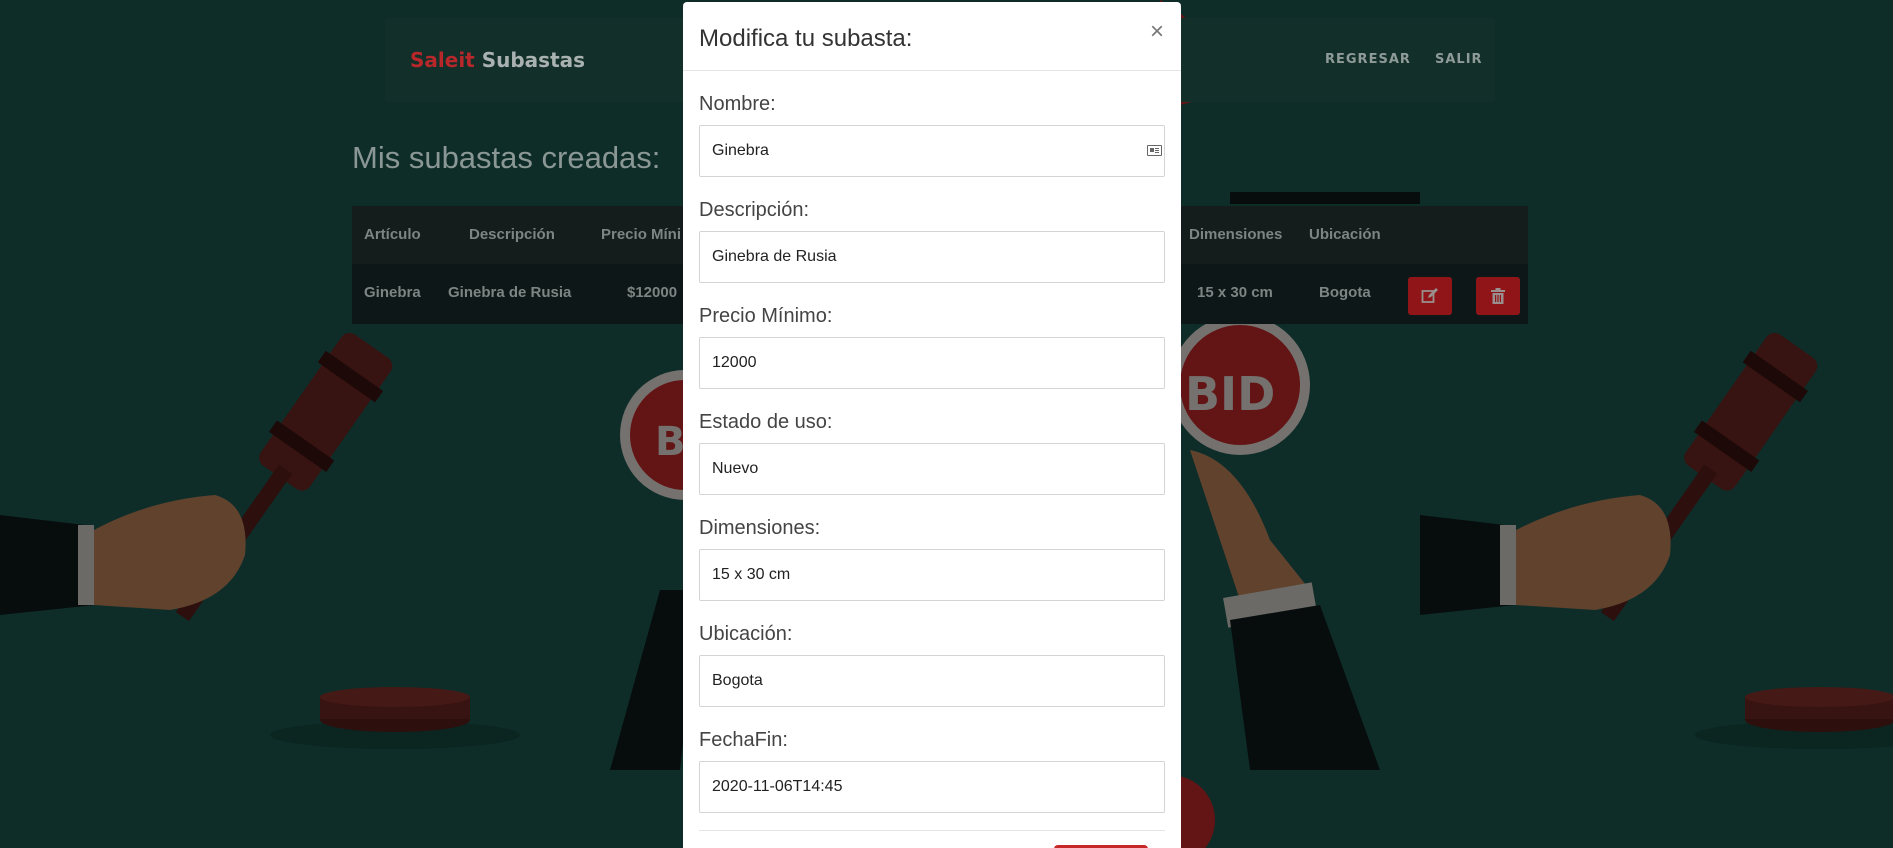 The height and width of the screenshot is (848, 1893). I want to click on brand-saleit: Saleit, so click(442, 60).